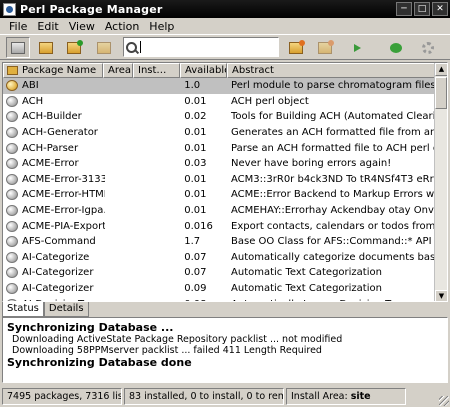 The width and height of the screenshot is (450, 407). Describe the element at coordinates (404, 9) in the screenshot. I see `minimize-button: ─` at that location.